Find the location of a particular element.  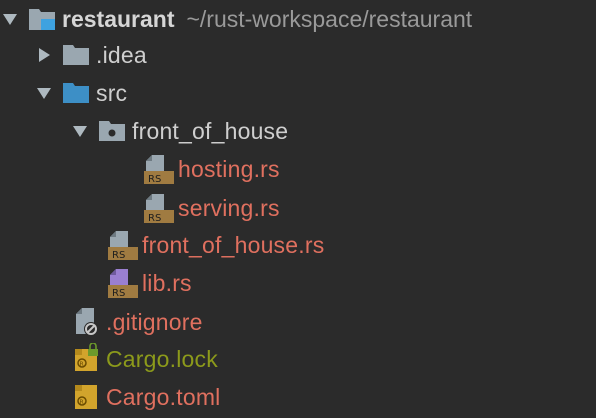

tree-row-gitignore: .gitignore is located at coordinates (136, 322).